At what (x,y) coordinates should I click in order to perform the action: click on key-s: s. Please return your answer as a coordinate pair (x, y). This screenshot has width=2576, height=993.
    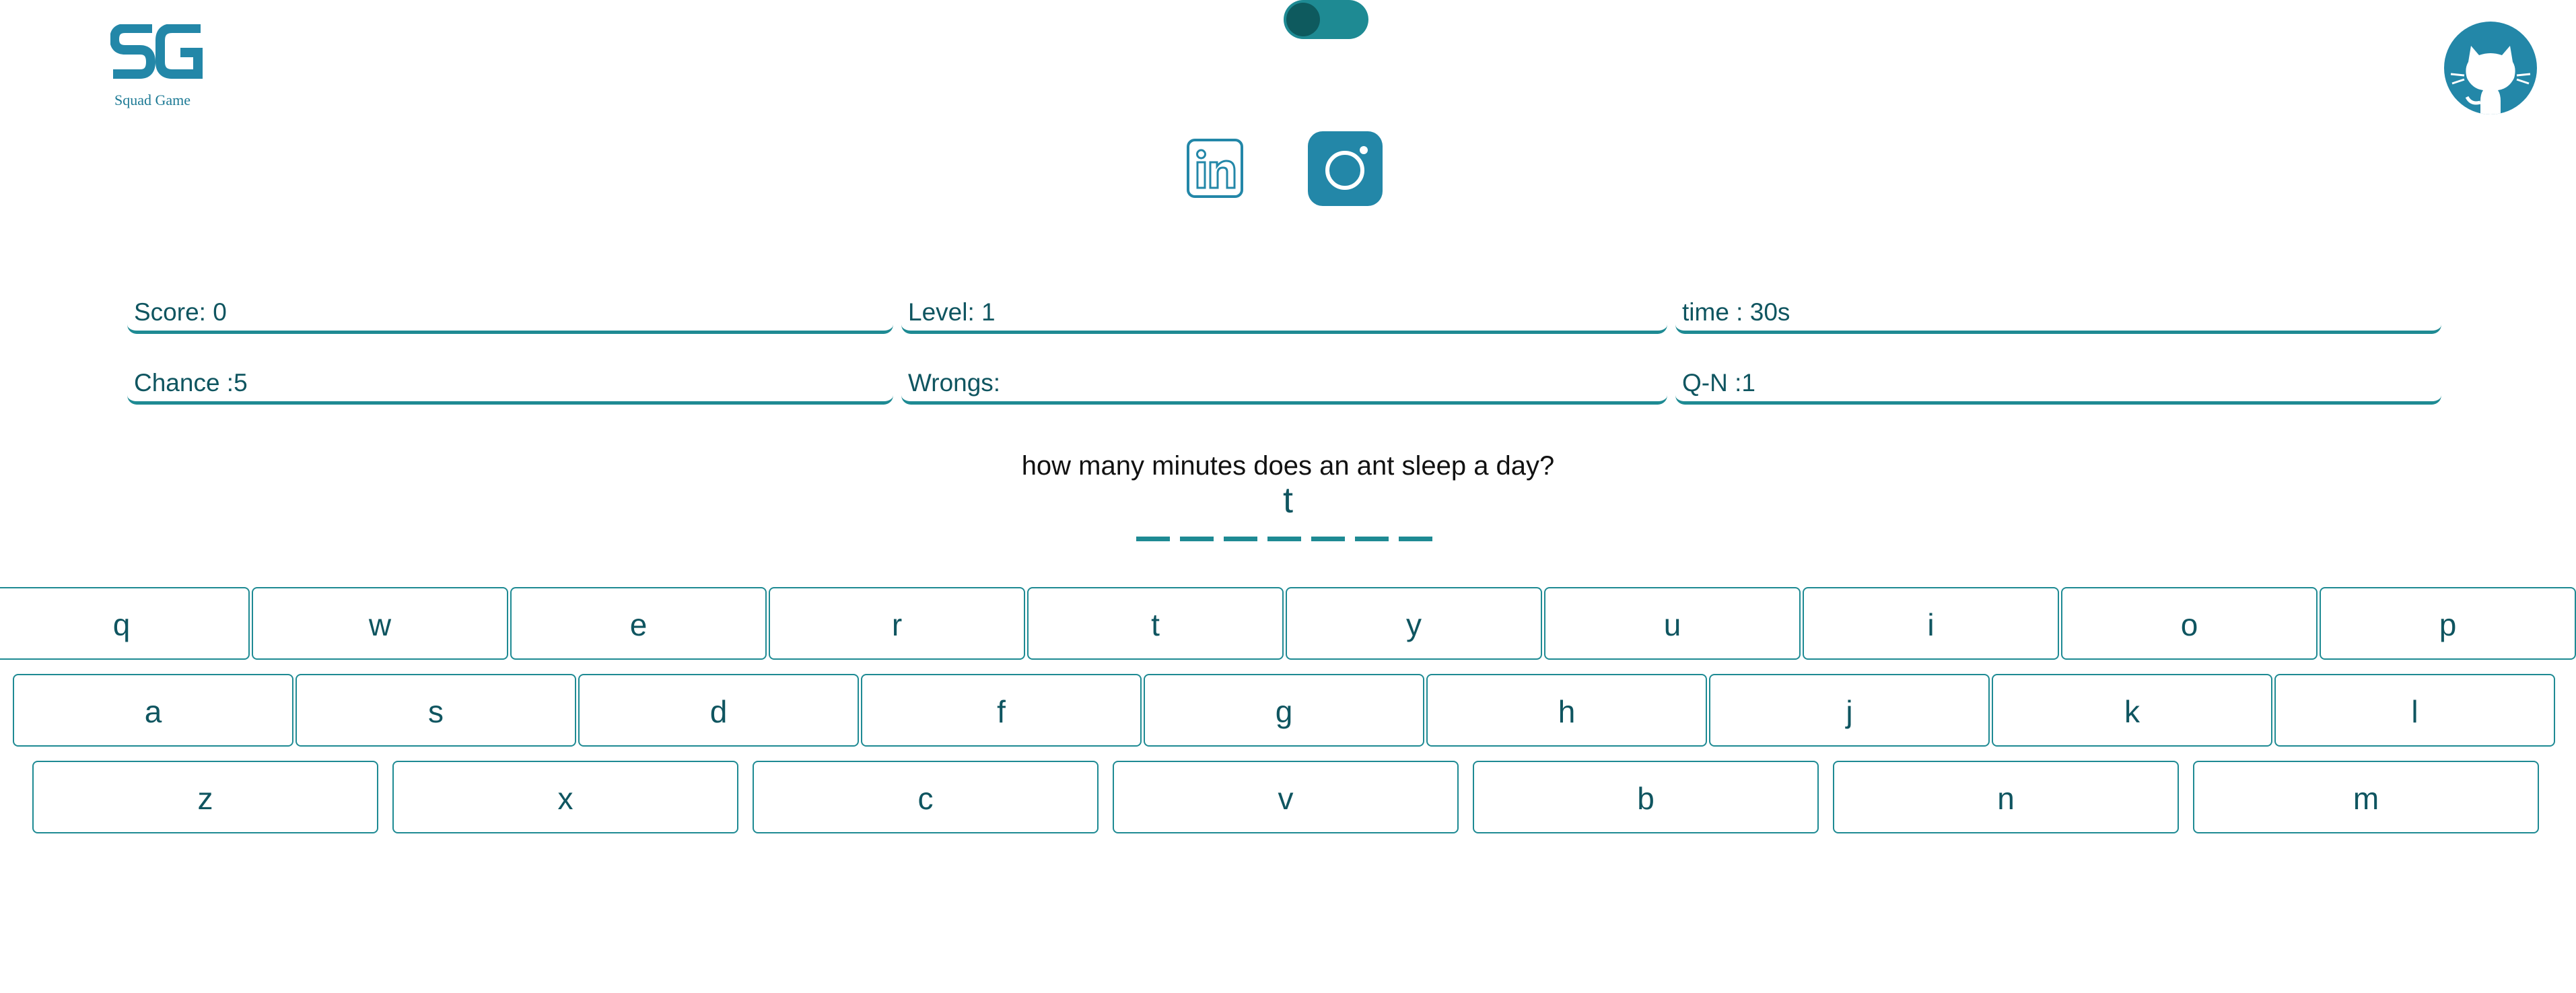
    Looking at the image, I should click on (435, 711).